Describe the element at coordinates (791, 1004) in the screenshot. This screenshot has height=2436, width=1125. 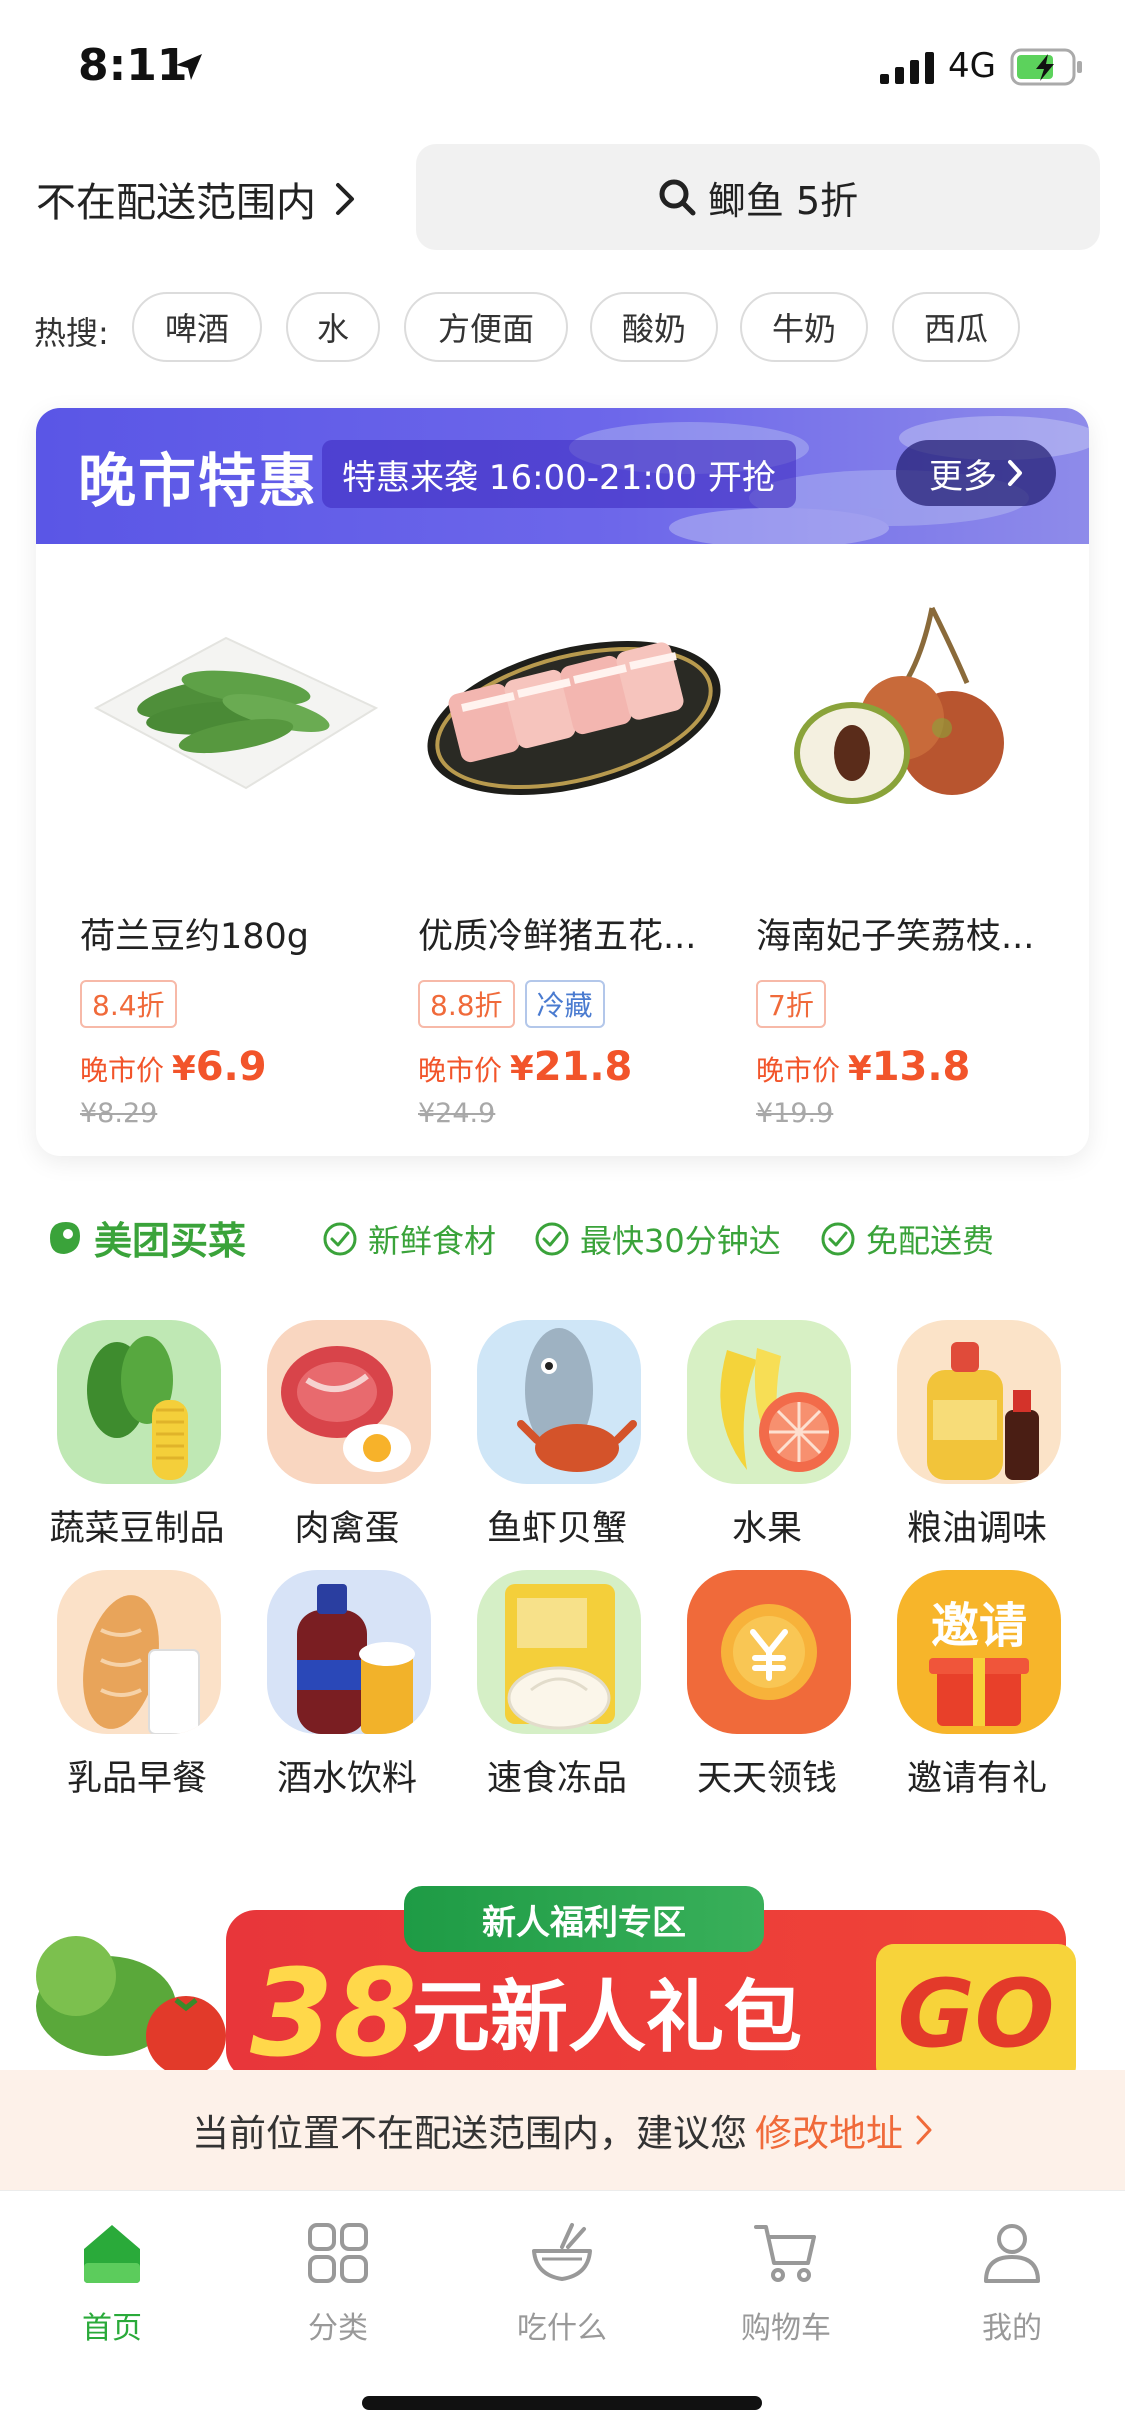
I see `discount-badge: 7折` at that location.